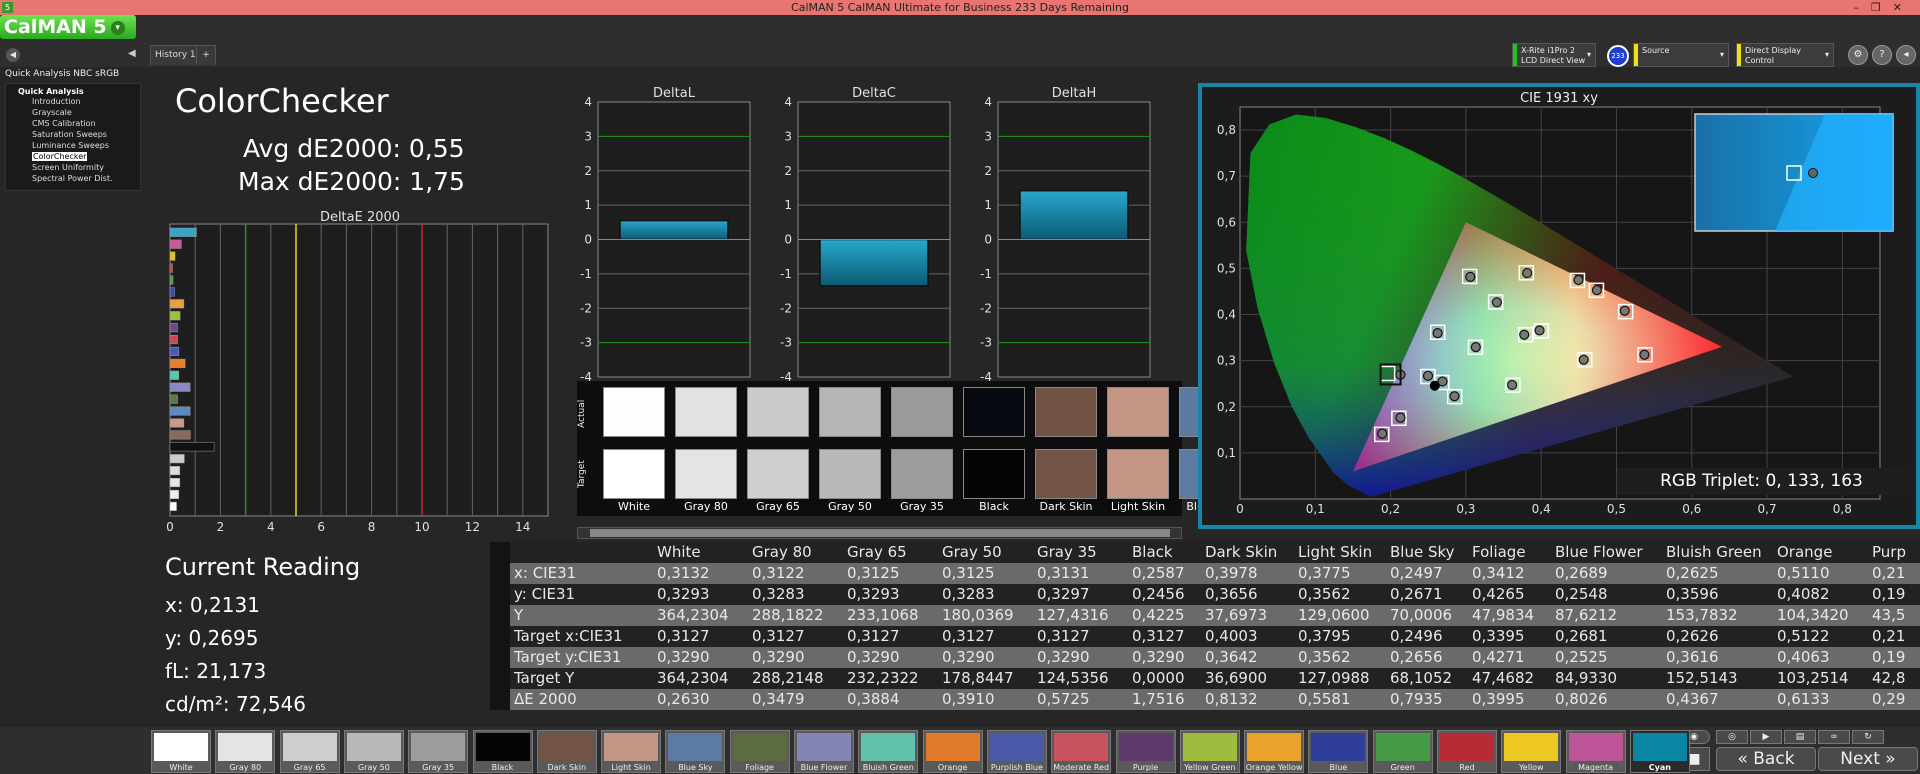 This screenshot has width=1920, height=774. What do you see at coordinates (1618, 56) in the screenshot?
I see `meter-badge: 233` at bounding box center [1618, 56].